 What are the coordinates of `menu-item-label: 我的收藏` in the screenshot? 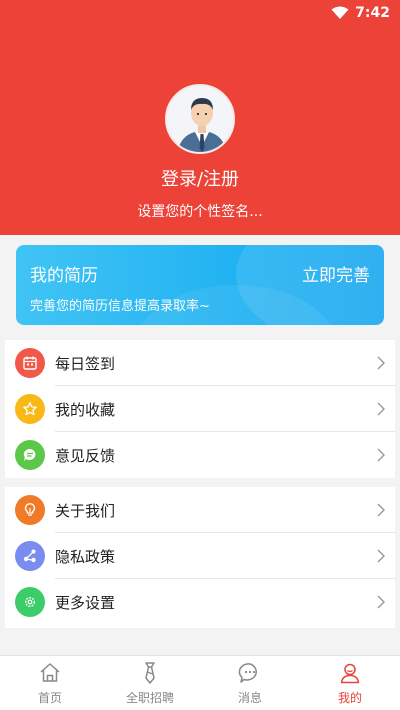 It's located at (85, 410).